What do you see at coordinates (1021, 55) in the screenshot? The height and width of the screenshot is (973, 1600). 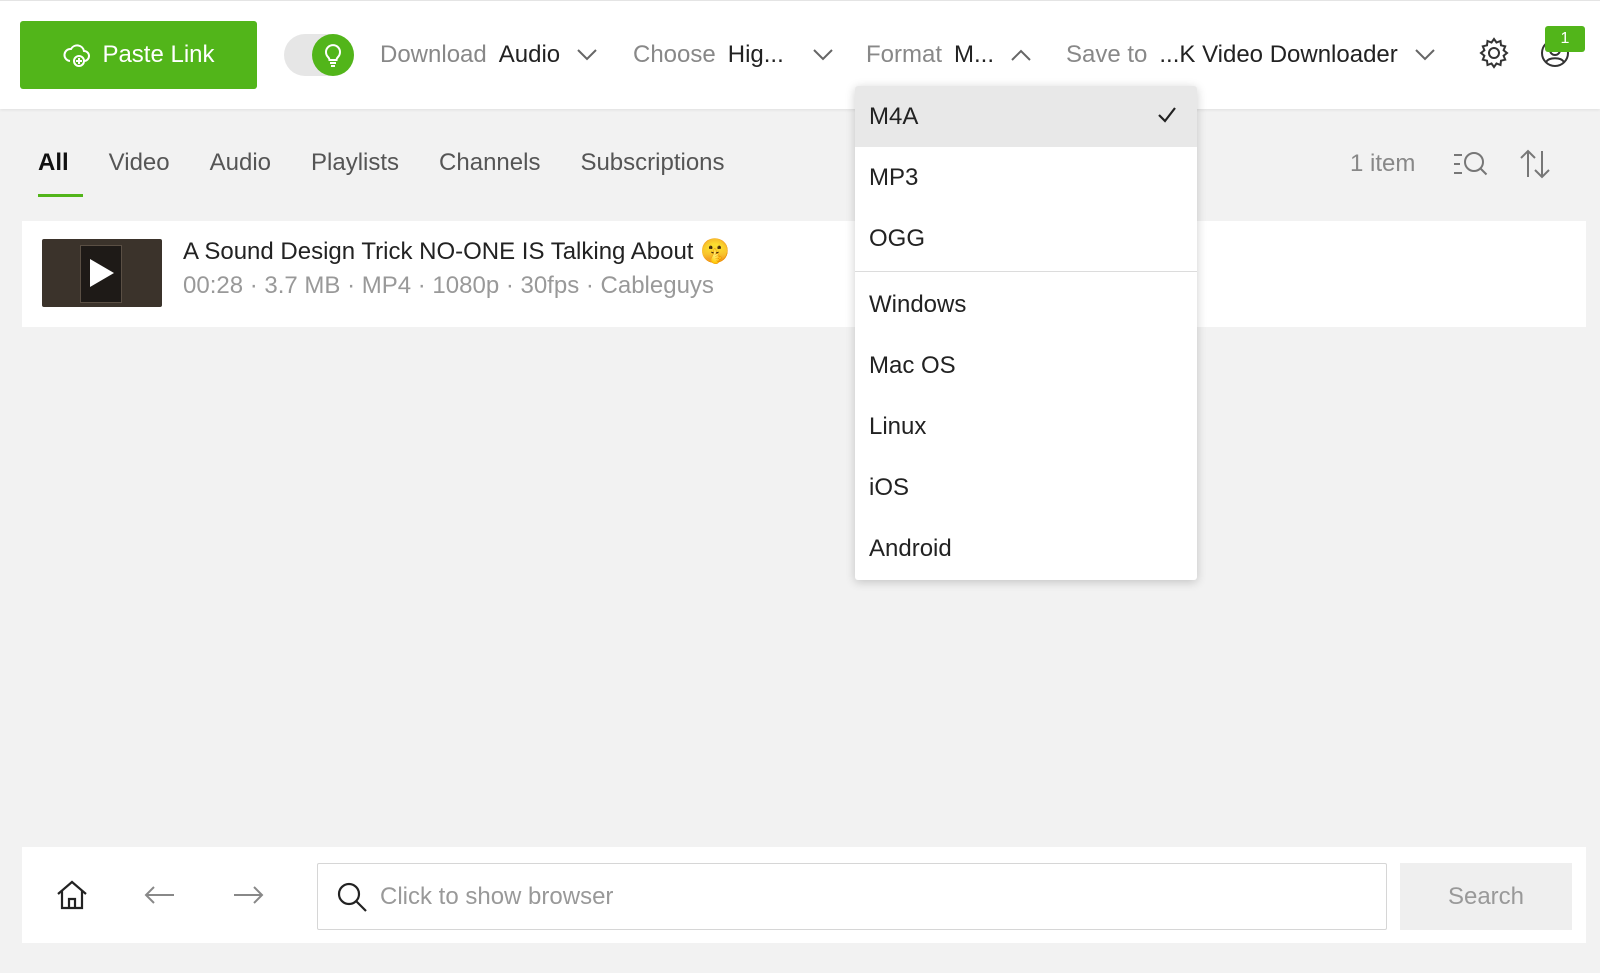 I see `chevron-up-icon` at bounding box center [1021, 55].